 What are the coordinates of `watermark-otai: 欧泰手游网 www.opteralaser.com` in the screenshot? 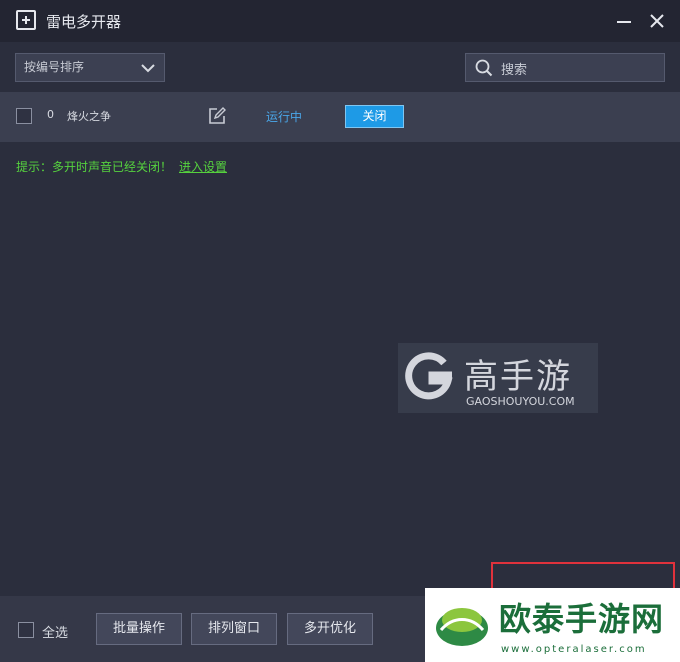 It's located at (552, 625).